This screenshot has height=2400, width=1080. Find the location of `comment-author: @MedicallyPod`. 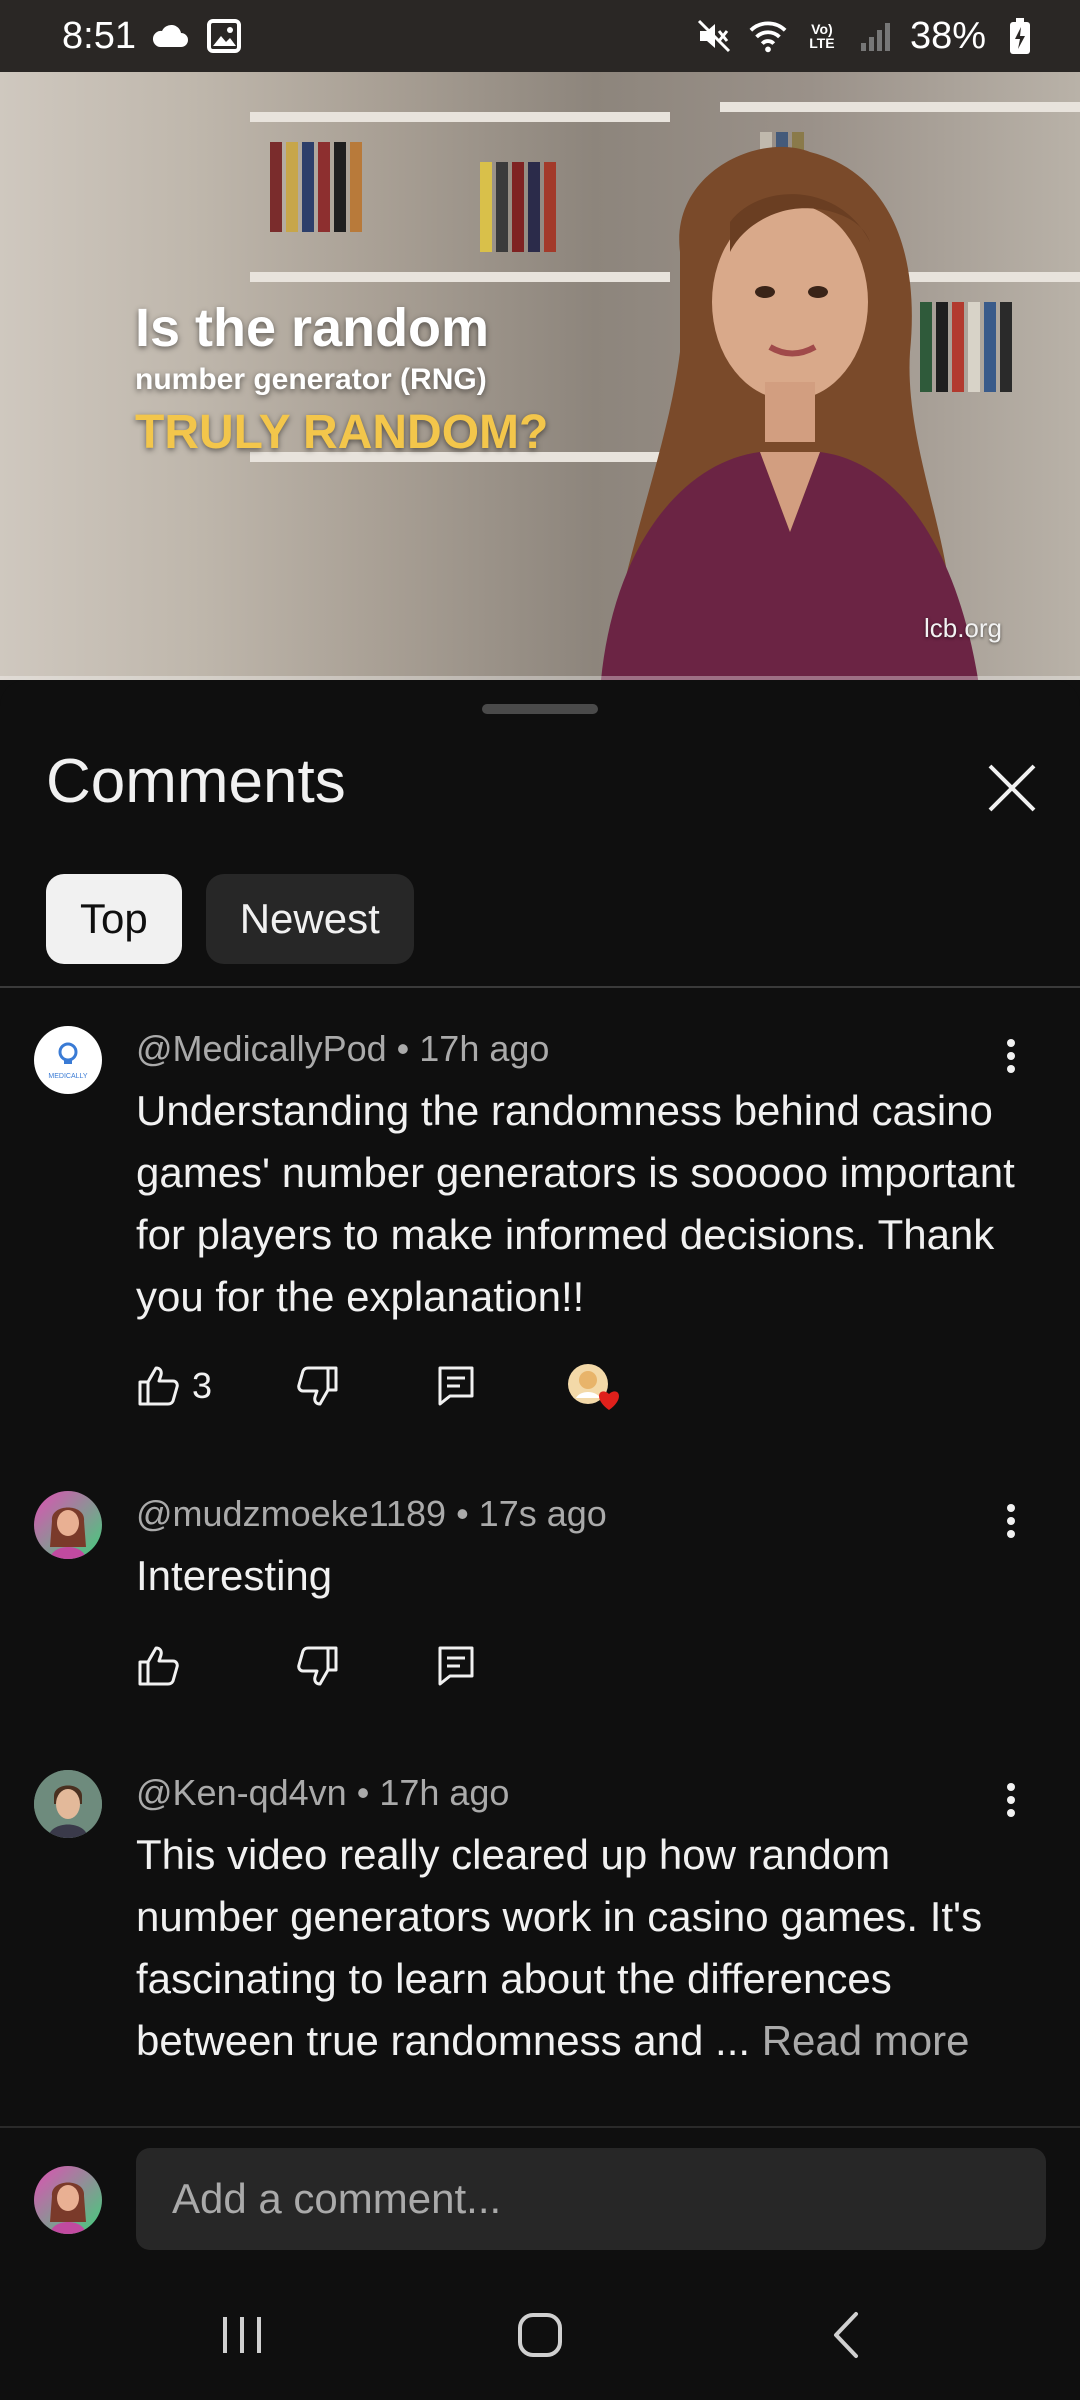

comment-author: @MedicallyPod is located at coordinates (261, 1048).